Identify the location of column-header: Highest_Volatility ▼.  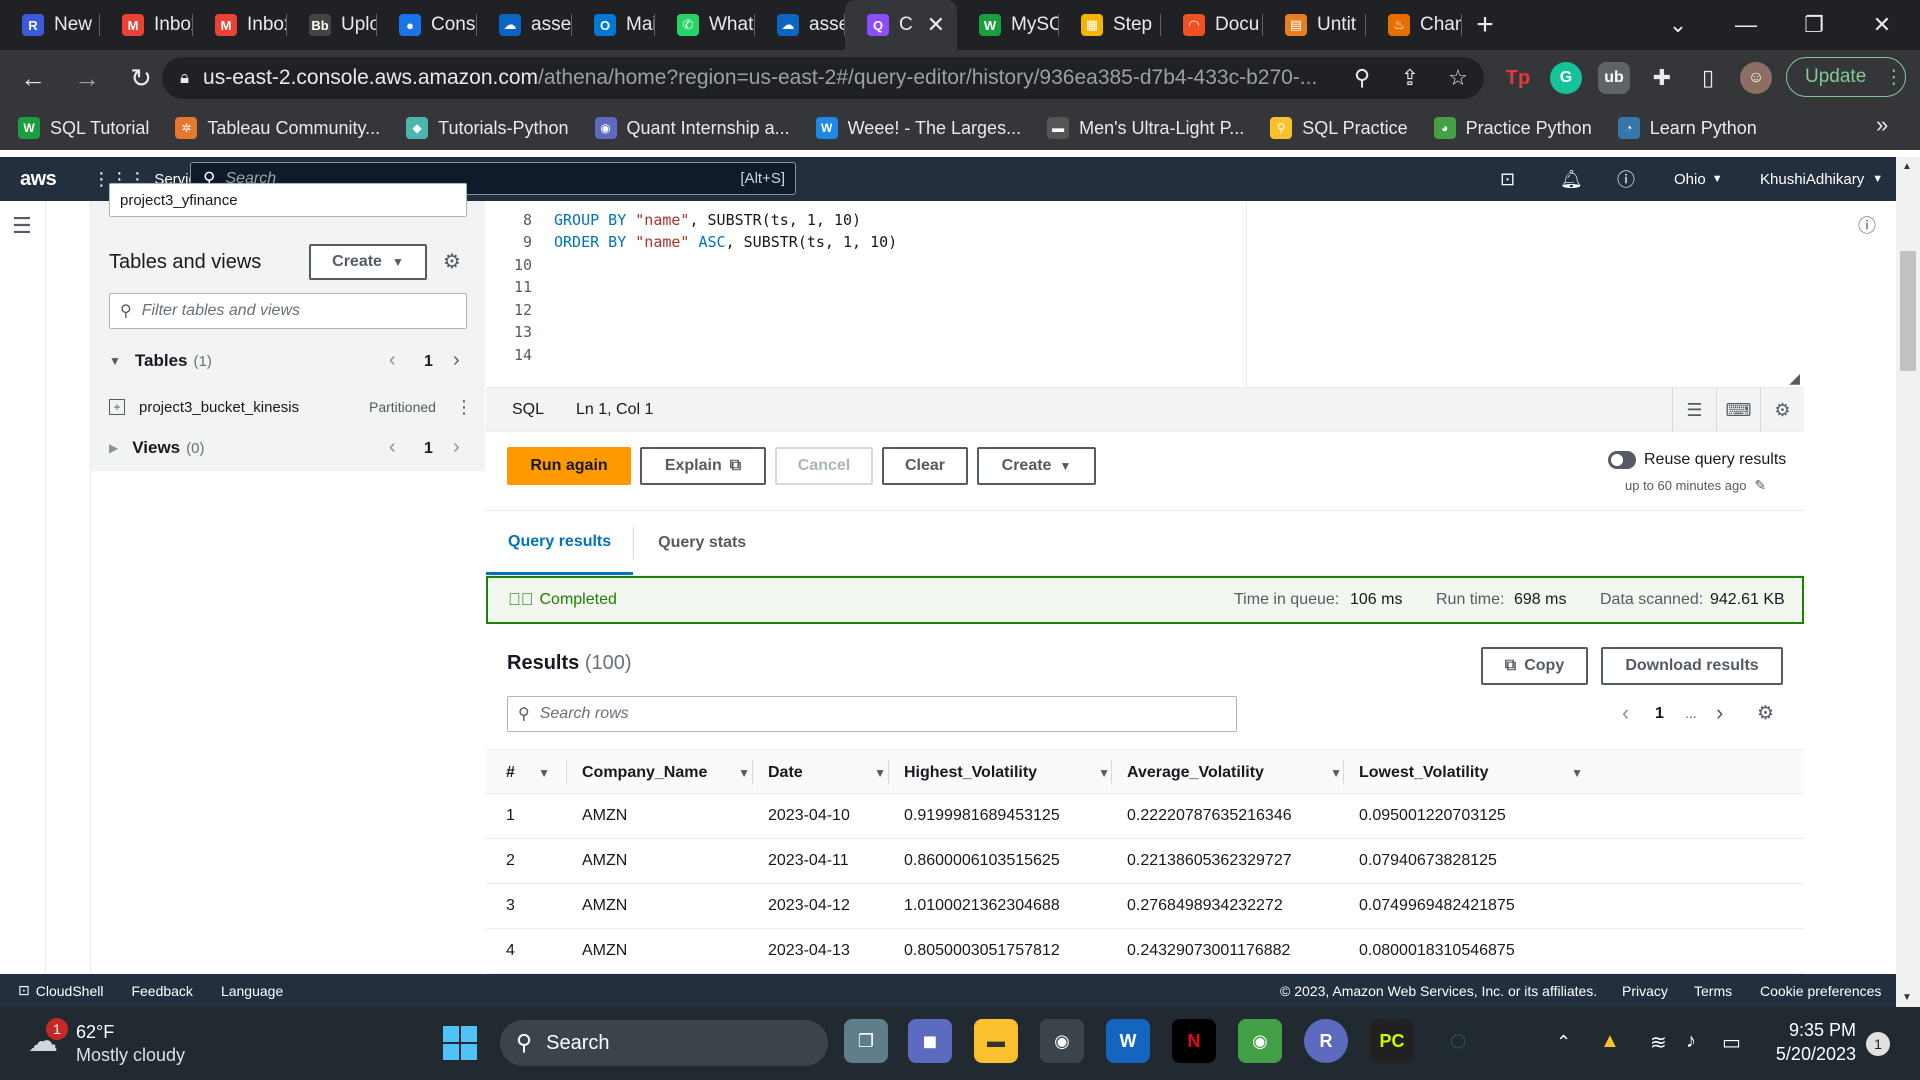
(1015, 772).